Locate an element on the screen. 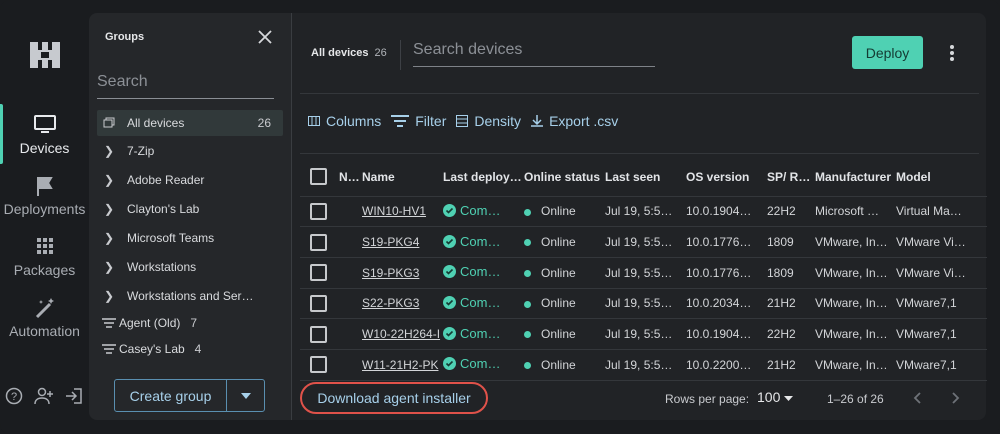  nav-automation-label: Automation is located at coordinates (44, 331).